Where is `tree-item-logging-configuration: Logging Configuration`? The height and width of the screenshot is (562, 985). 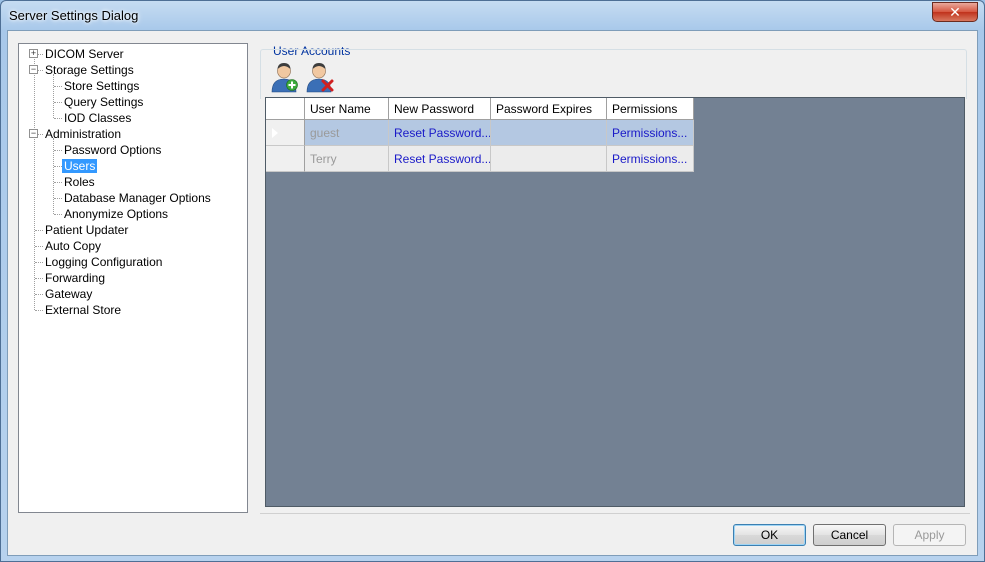 tree-item-logging-configuration: Logging Configuration is located at coordinates (103, 262).